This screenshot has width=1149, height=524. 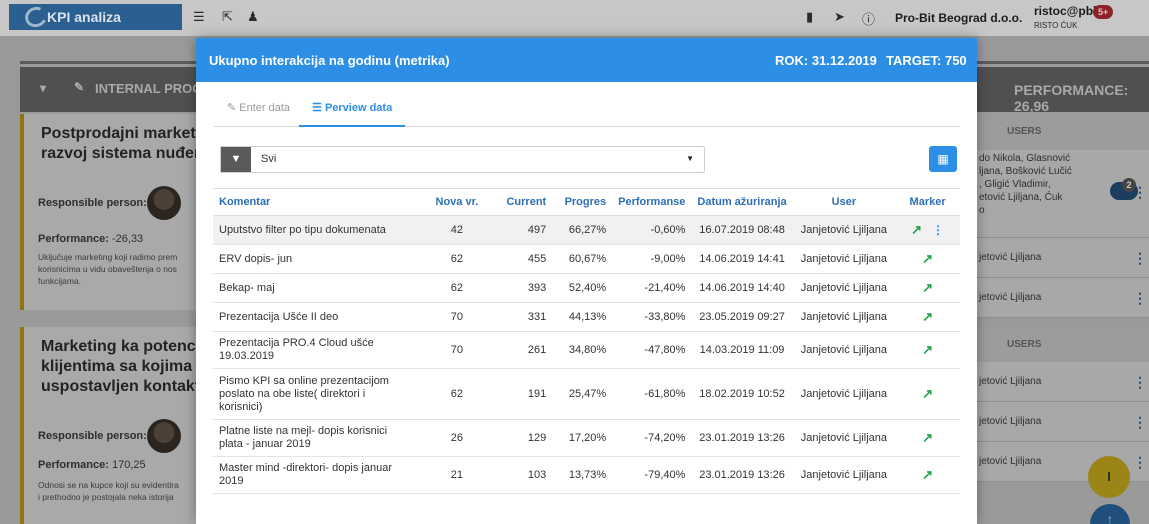 What do you see at coordinates (43, 88) in the screenshot?
I see `chevron-down-icon: ▾` at bounding box center [43, 88].